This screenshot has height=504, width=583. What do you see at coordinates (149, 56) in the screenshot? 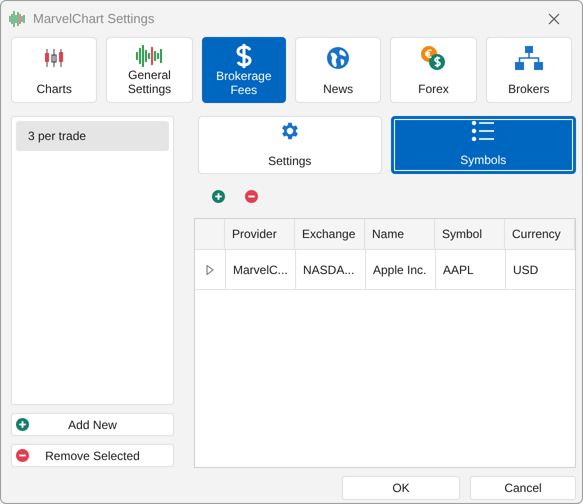
I see `waveform-icon` at bounding box center [149, 56].